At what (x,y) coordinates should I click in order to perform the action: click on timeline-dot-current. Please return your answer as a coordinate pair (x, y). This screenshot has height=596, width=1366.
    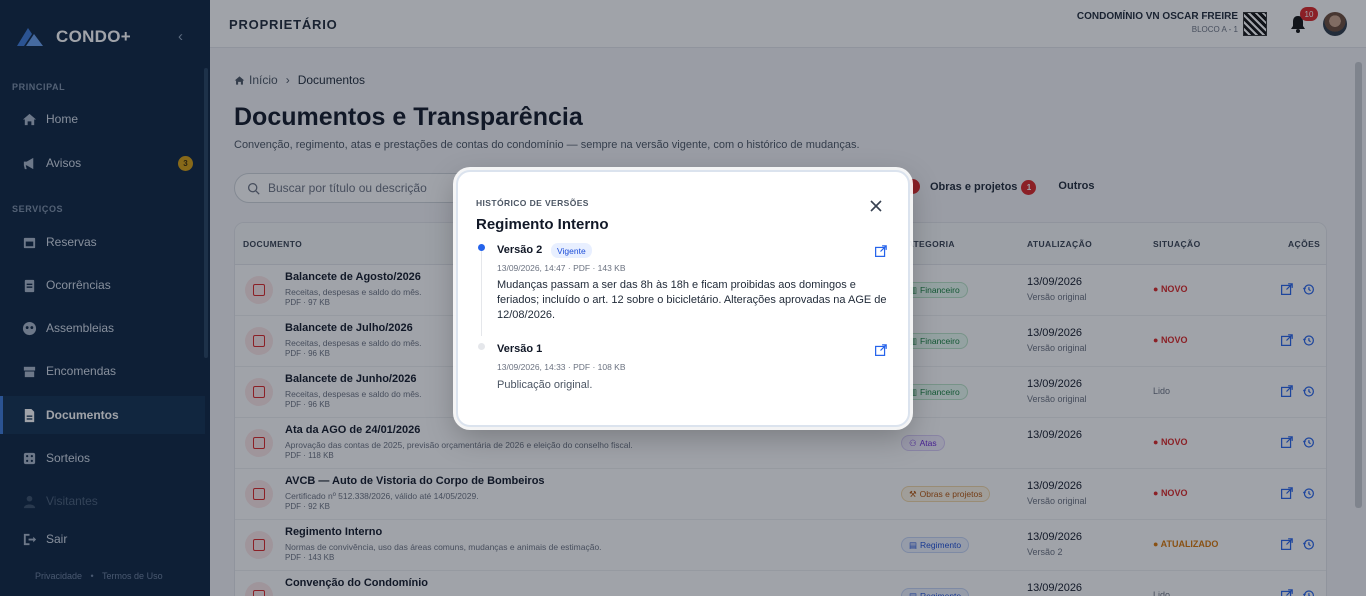
    Looking at the image, I should click on (481, 247).